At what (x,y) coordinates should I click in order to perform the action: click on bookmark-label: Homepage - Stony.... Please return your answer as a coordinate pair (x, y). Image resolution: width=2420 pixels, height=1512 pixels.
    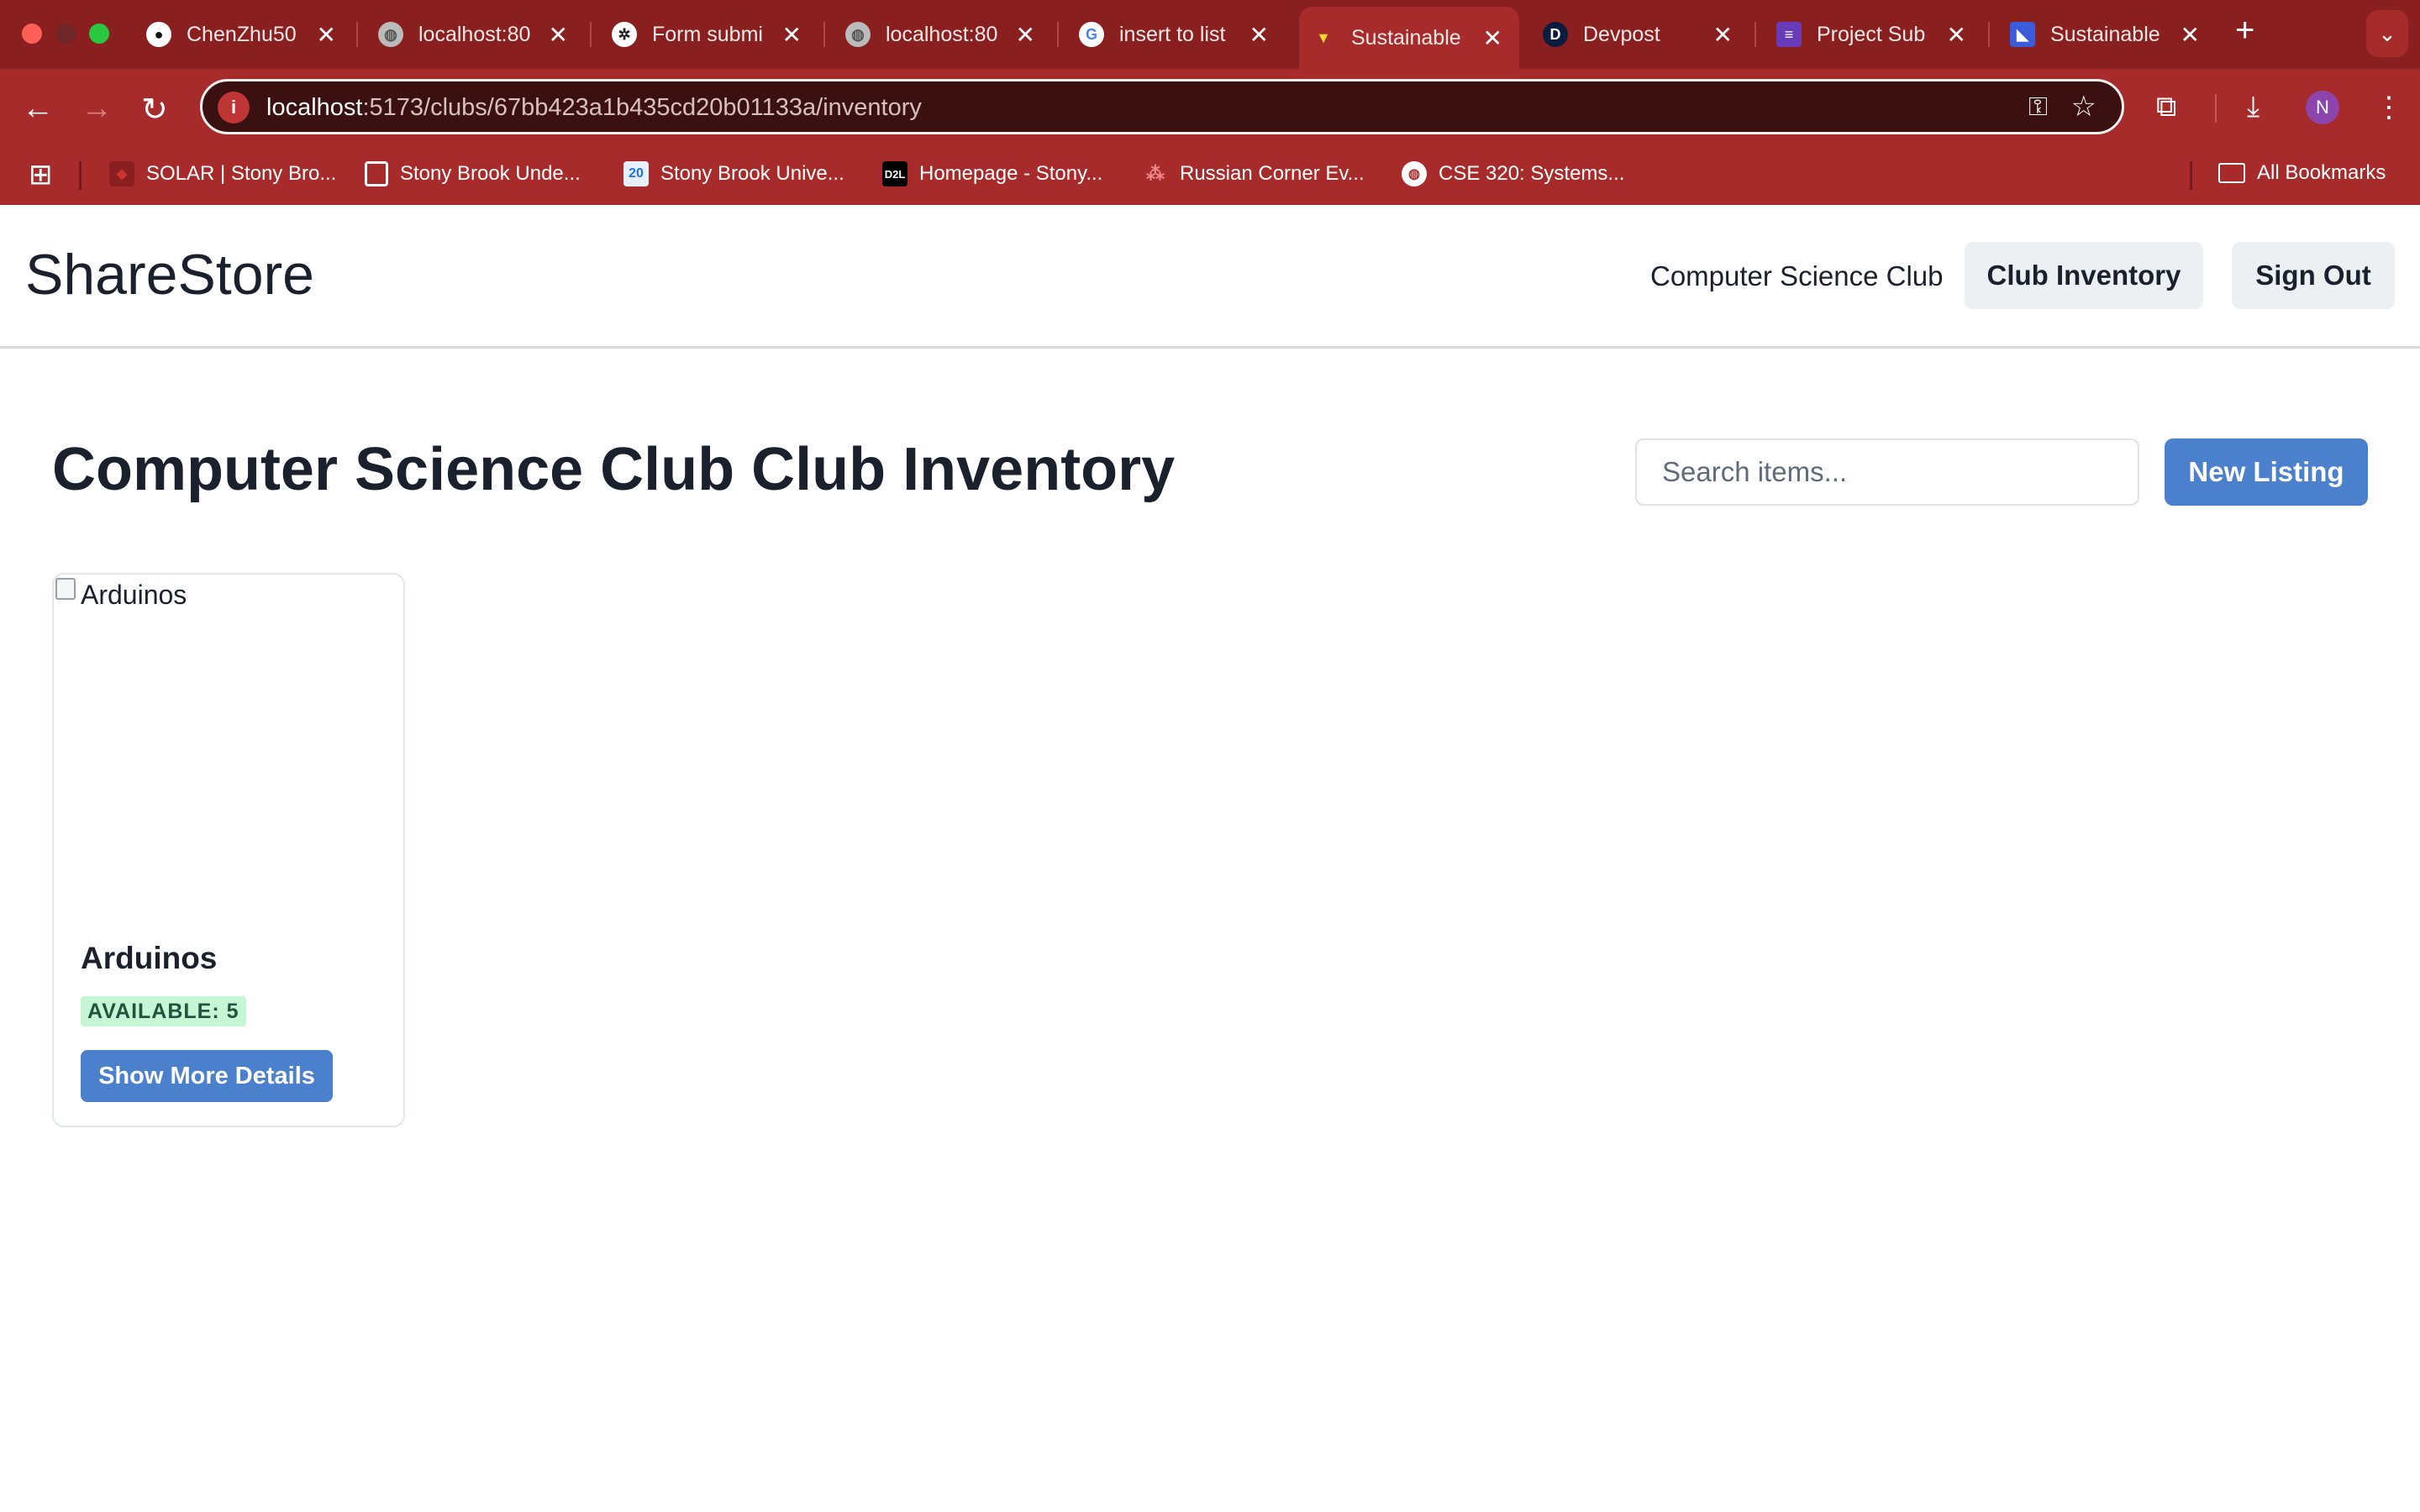
    Looking at the image, I should click on (1011, 173).